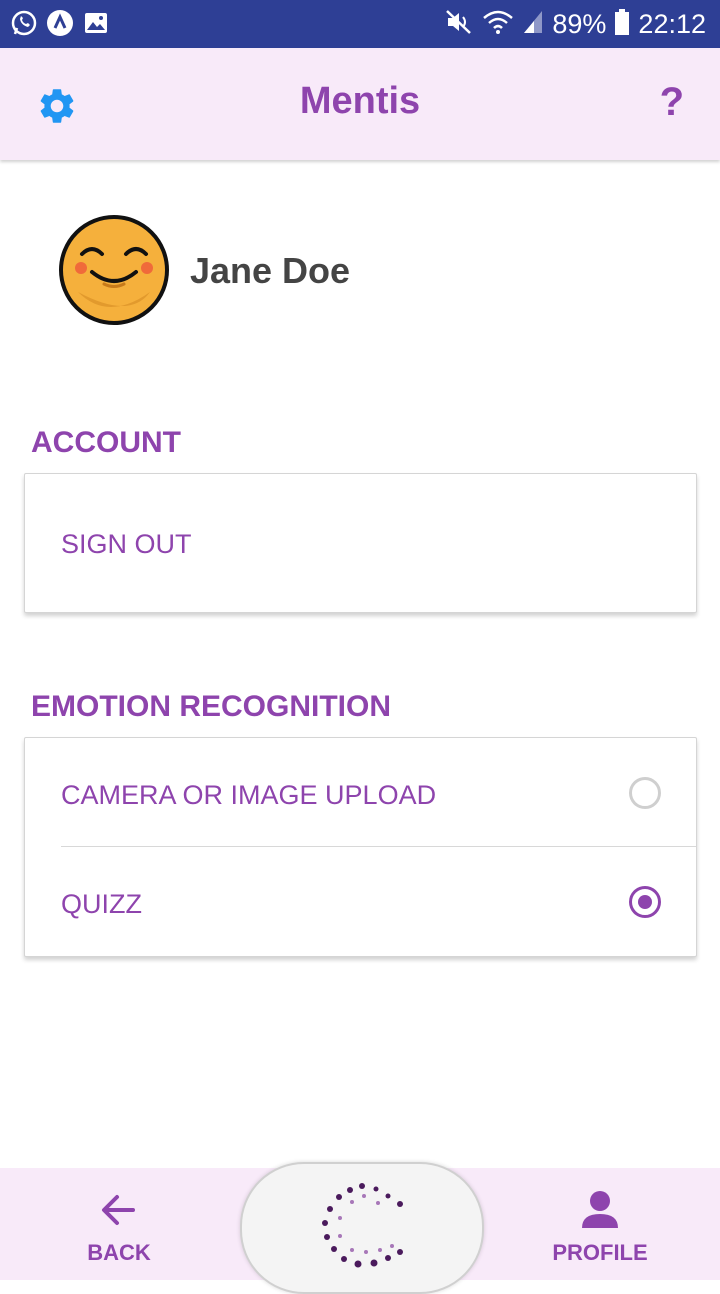  I want to click on profile-button: PROFILE, so click(600, 1224).